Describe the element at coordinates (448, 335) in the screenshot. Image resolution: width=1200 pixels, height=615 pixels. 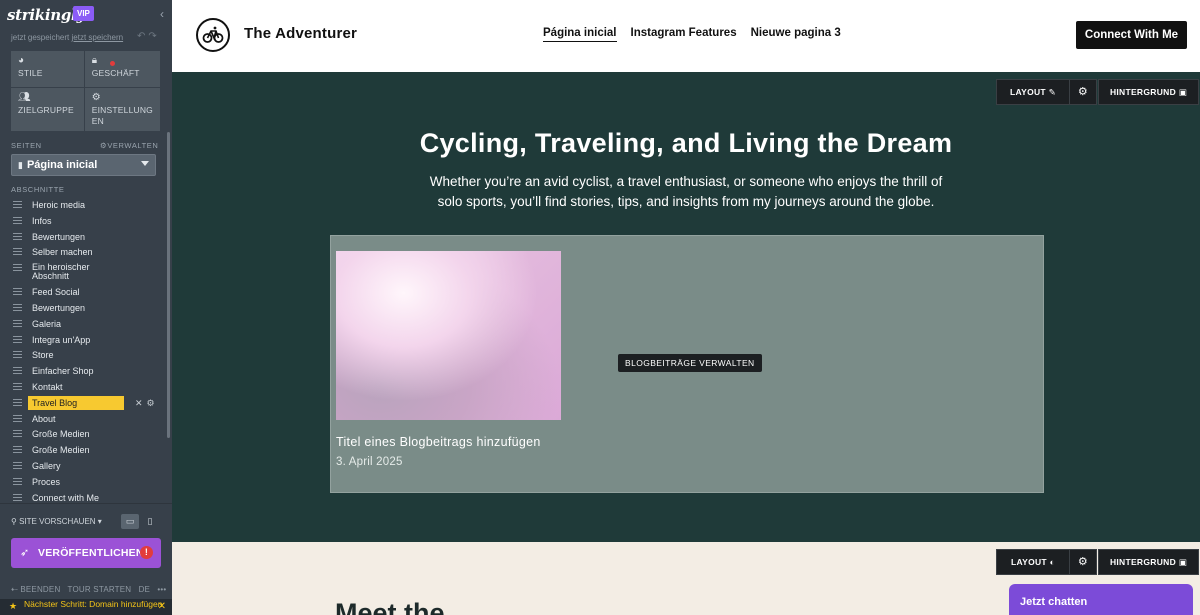
I see `blog-post-image` at that location.